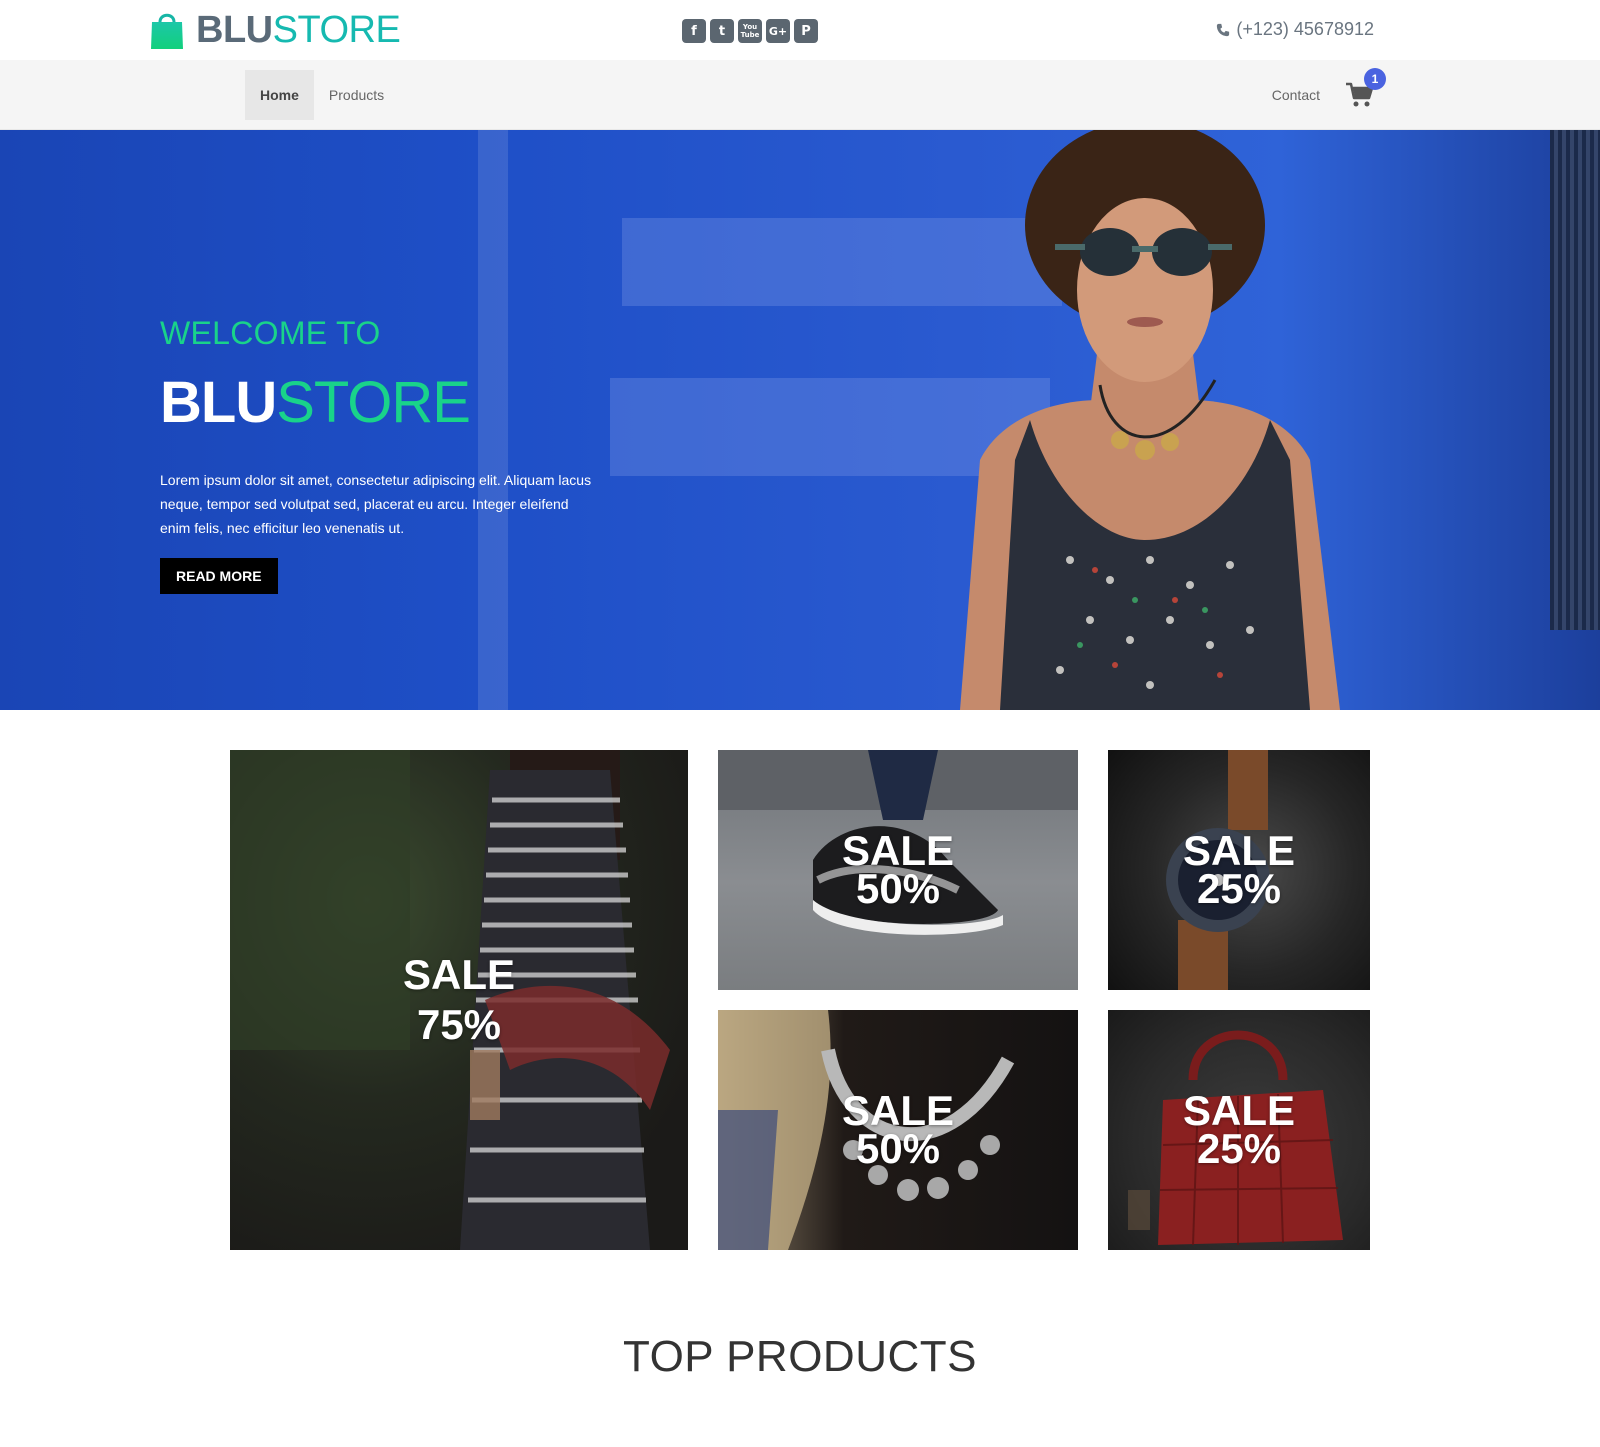  Describe the element at coordinates (800, 1356) in the screenshot. I see `top-products-heading: TOP PRODUCTS` at that location.